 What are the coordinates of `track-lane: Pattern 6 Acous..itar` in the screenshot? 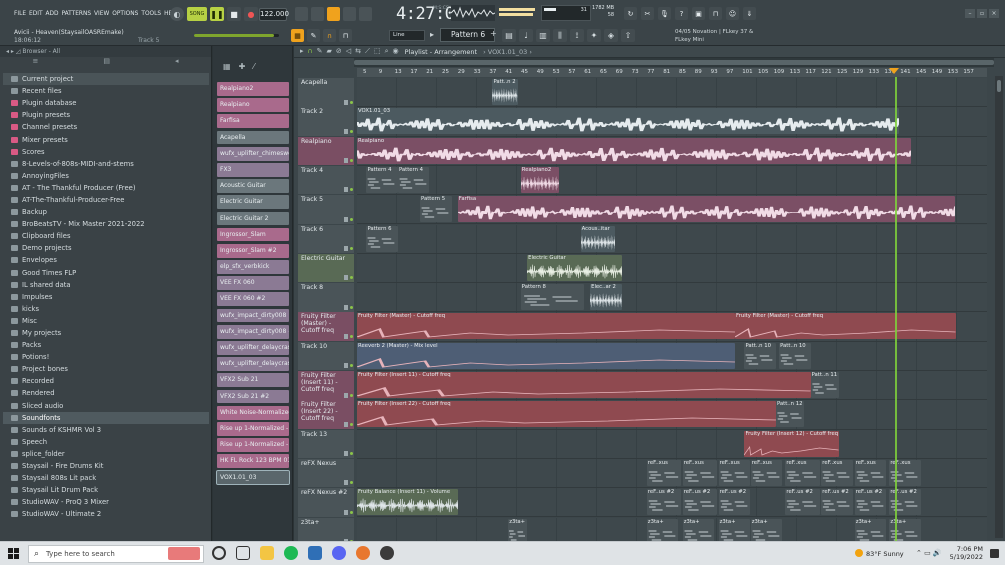 It's located at (672, 239).